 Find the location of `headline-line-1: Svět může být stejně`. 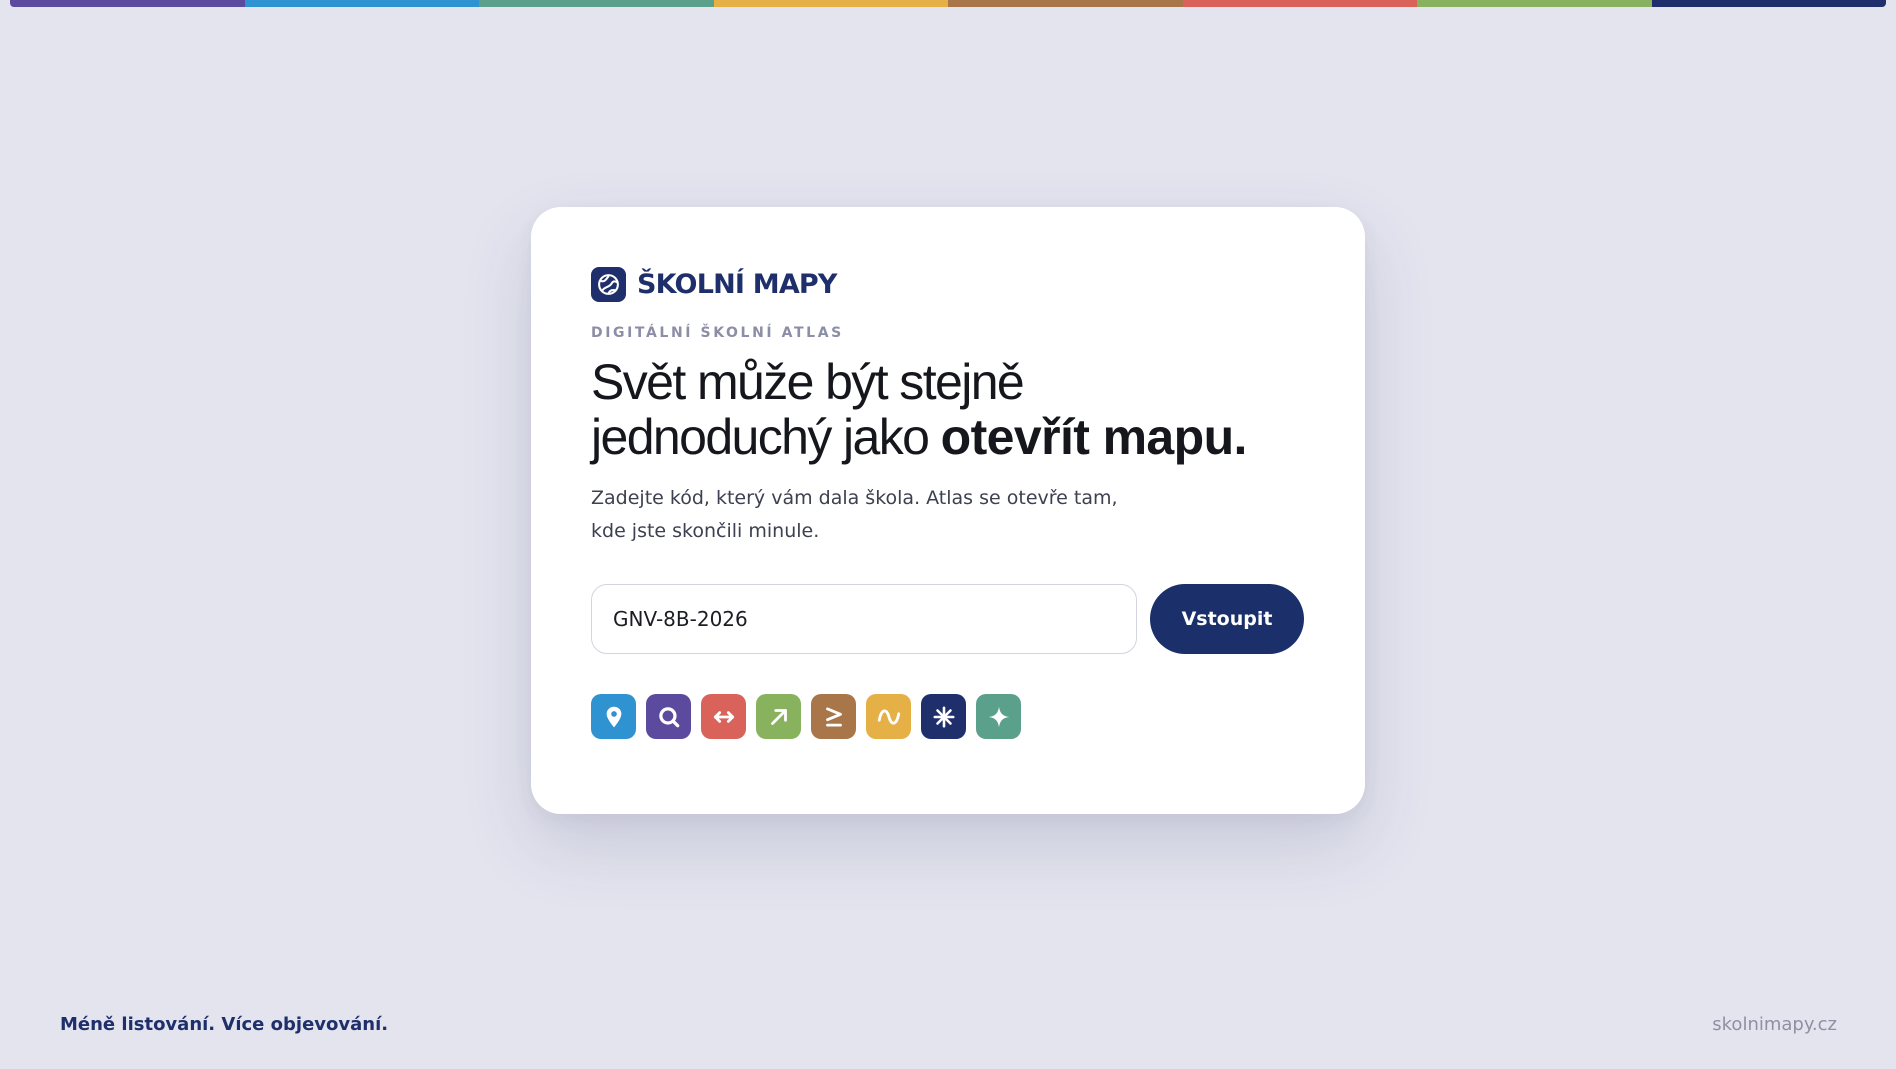

headline-line-1: Svět může být stejně is located at coordinates (808, 382).